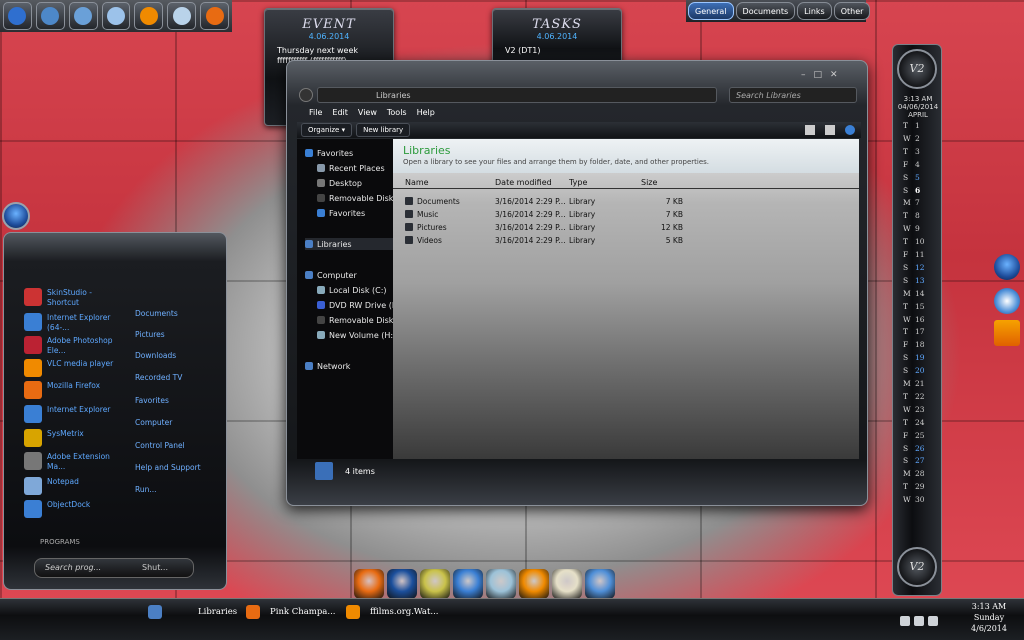  Describe the element at coordinates (919, 242) in the screenshot. I see `calendar-day: T 10` at that location.